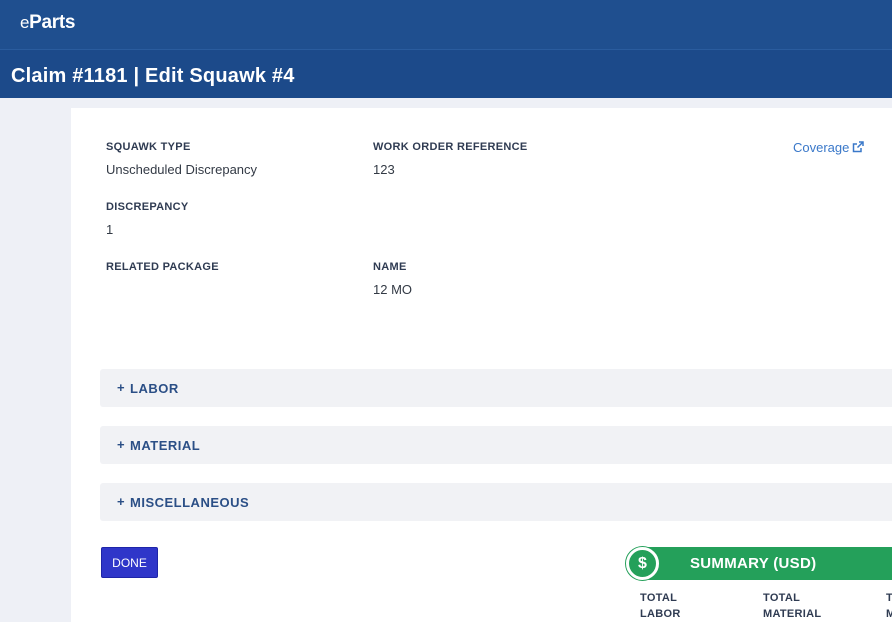 This screenshot has height=622, width=892. What do you see at coordinates (154, 388) in the screenshot?
I see `labor-section-label: LABOR` at bounding box center [154, 388].